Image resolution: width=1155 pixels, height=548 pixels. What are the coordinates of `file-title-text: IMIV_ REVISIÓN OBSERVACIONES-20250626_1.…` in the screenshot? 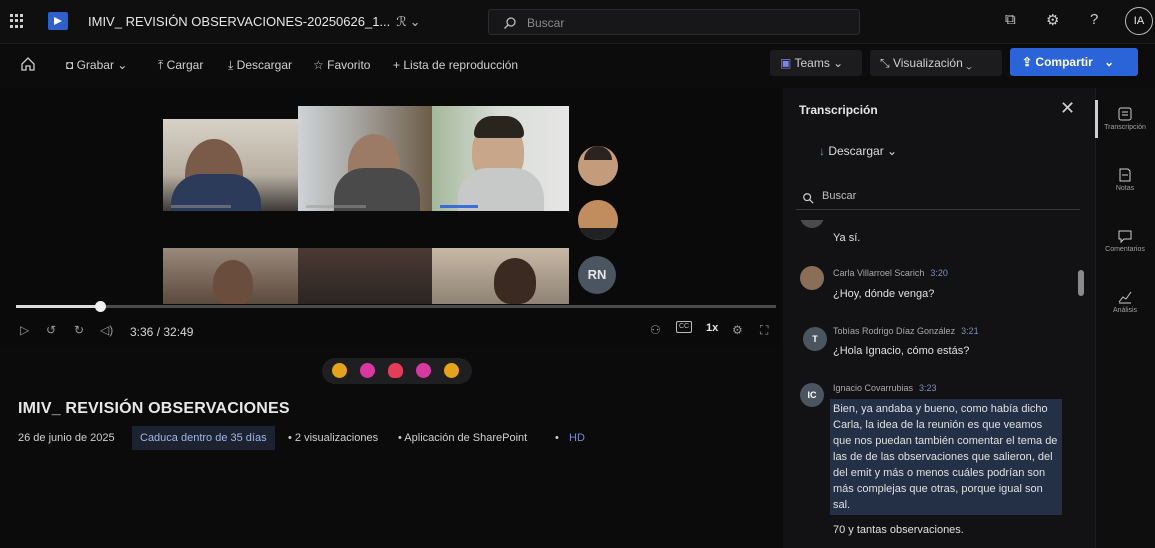 It's located at (239, 21).